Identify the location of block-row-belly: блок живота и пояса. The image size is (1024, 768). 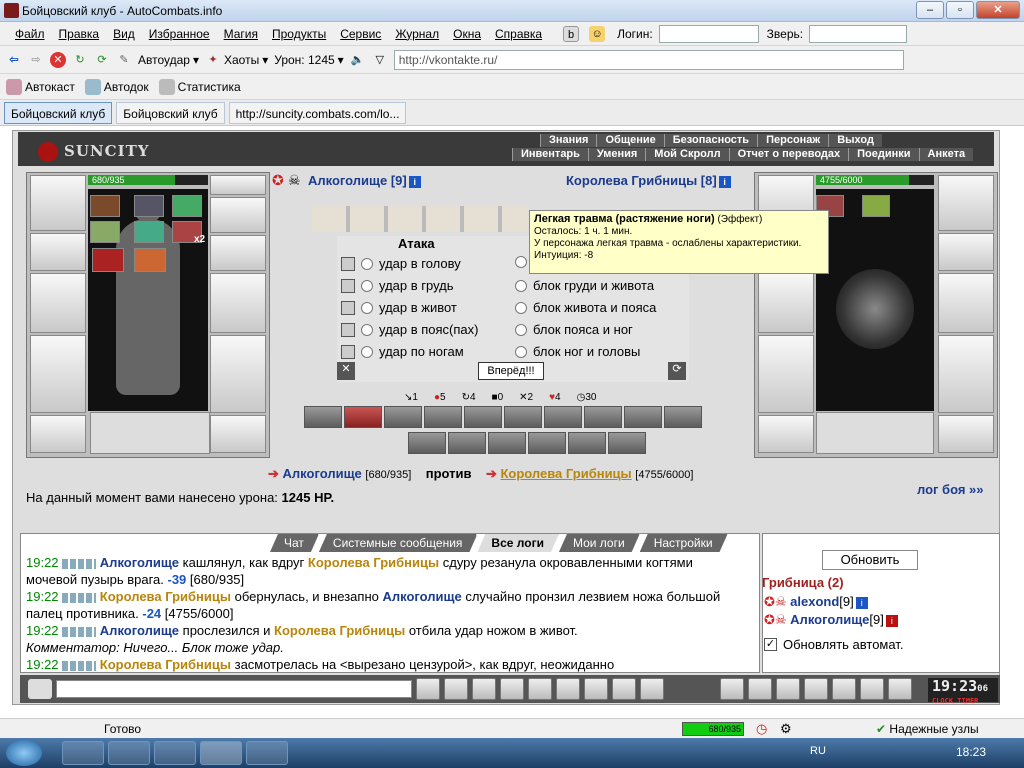
(585, 307).